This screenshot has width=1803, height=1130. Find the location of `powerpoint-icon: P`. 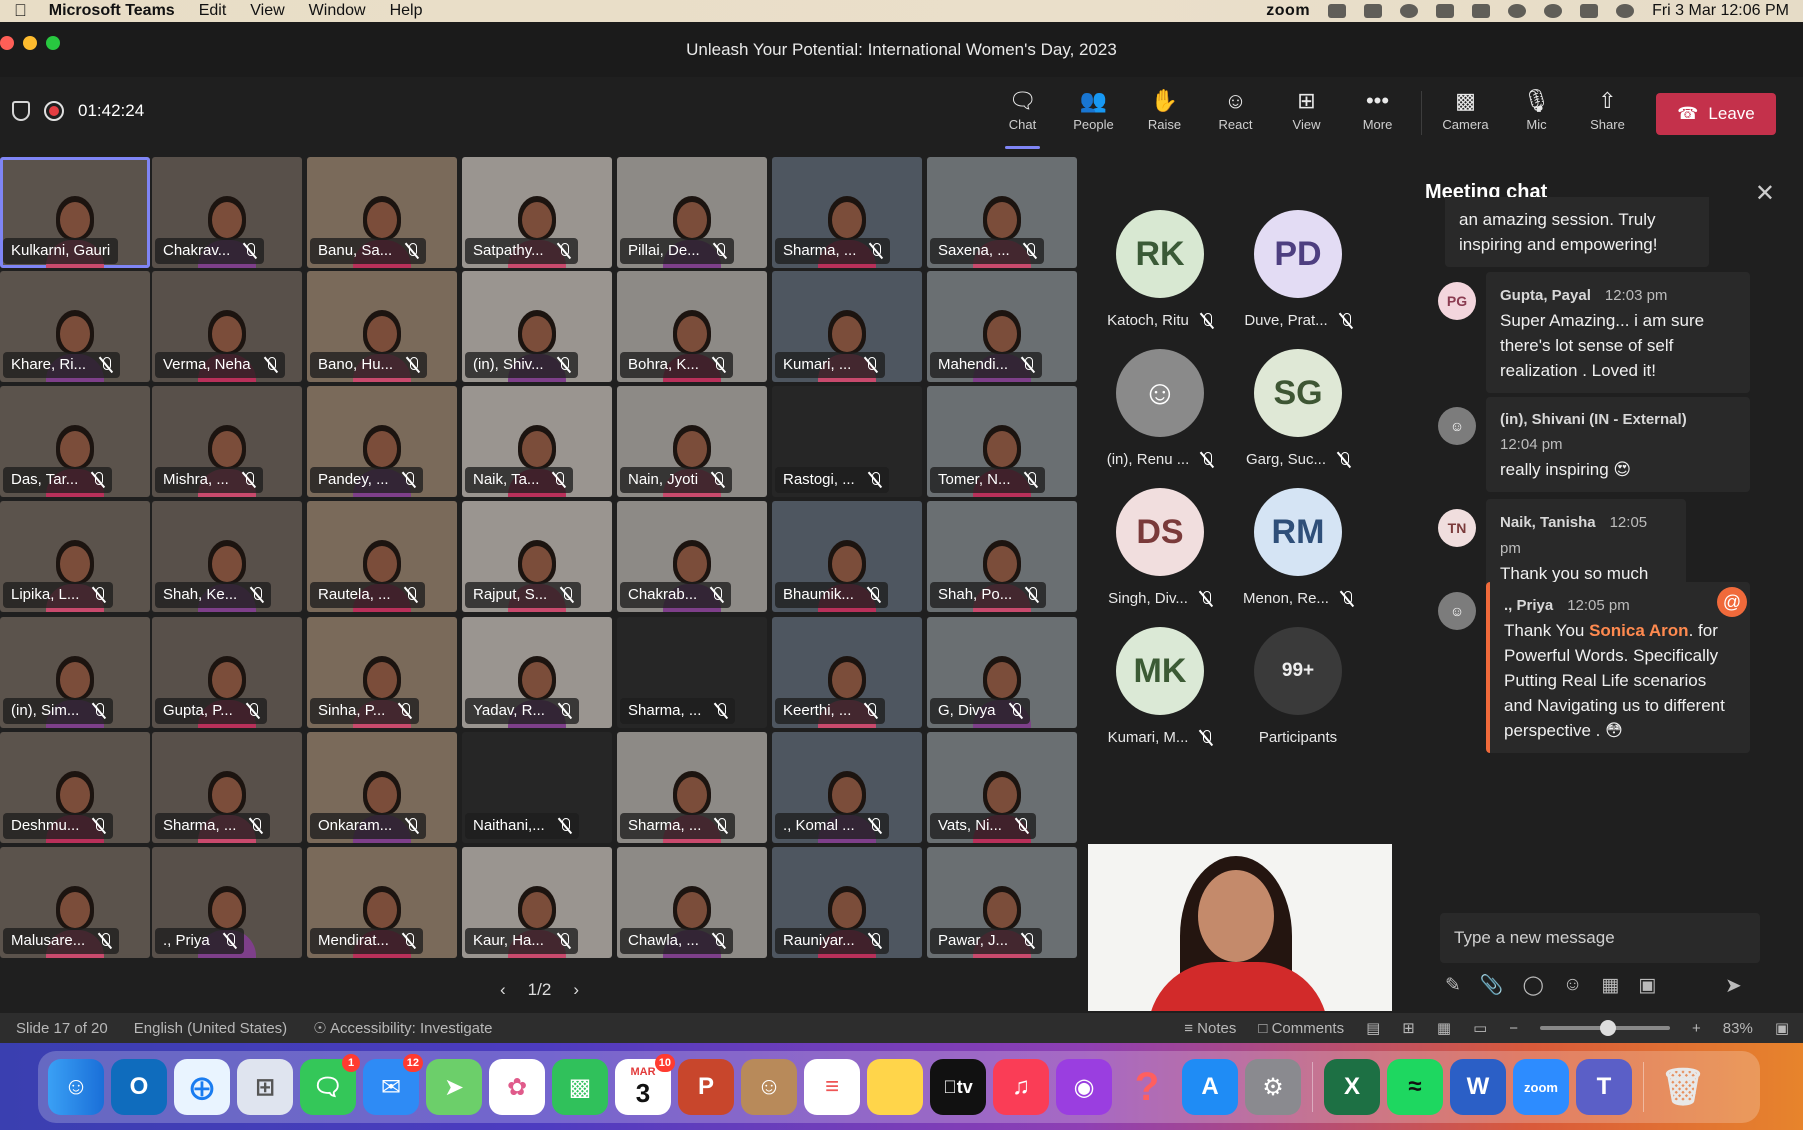

powerpoint-icon: P is located at coordinates (706, 1087).